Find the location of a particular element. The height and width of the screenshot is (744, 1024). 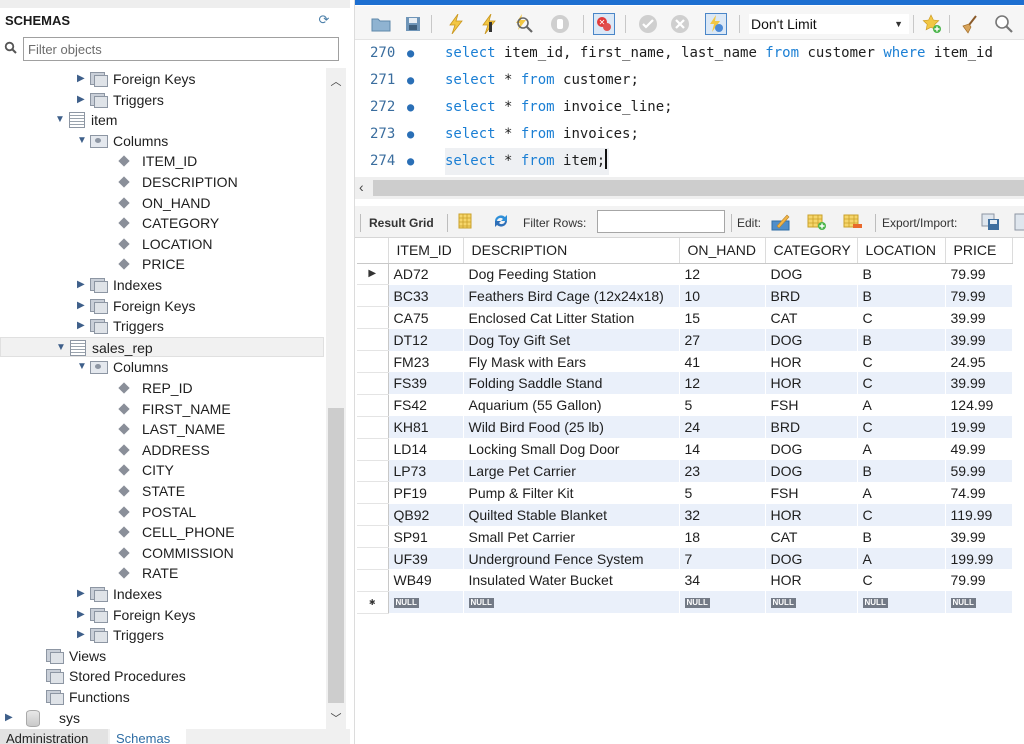

table-row: PF19 Pump & Filter Kit 5 FSH A 74.99 is located at coordinates (685, 493).